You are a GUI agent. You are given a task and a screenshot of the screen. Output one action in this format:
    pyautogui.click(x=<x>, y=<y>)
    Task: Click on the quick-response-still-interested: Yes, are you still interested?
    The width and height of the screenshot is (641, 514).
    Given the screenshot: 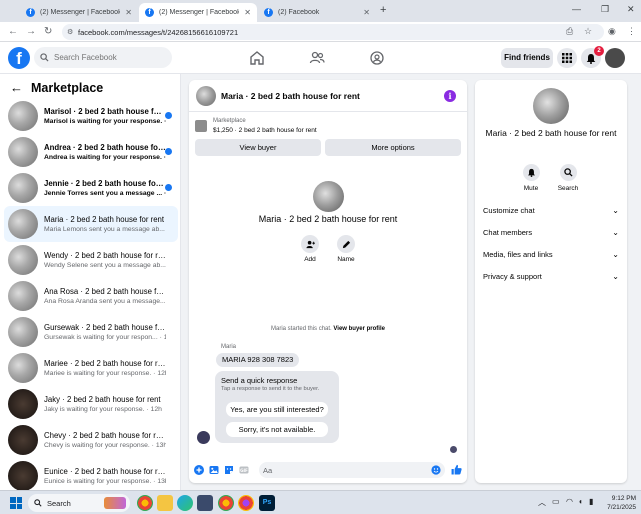 What is the action you would take?
    pyautogui.click(x=277, y=409)
    